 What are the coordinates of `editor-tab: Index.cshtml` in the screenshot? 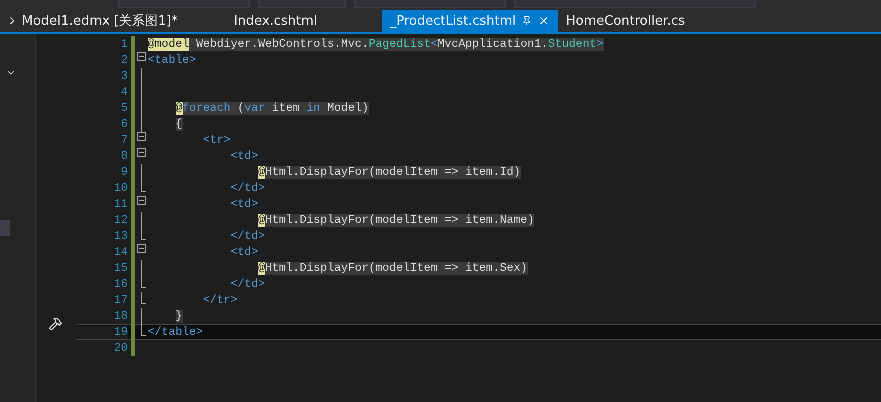 It's located at (284, 21).